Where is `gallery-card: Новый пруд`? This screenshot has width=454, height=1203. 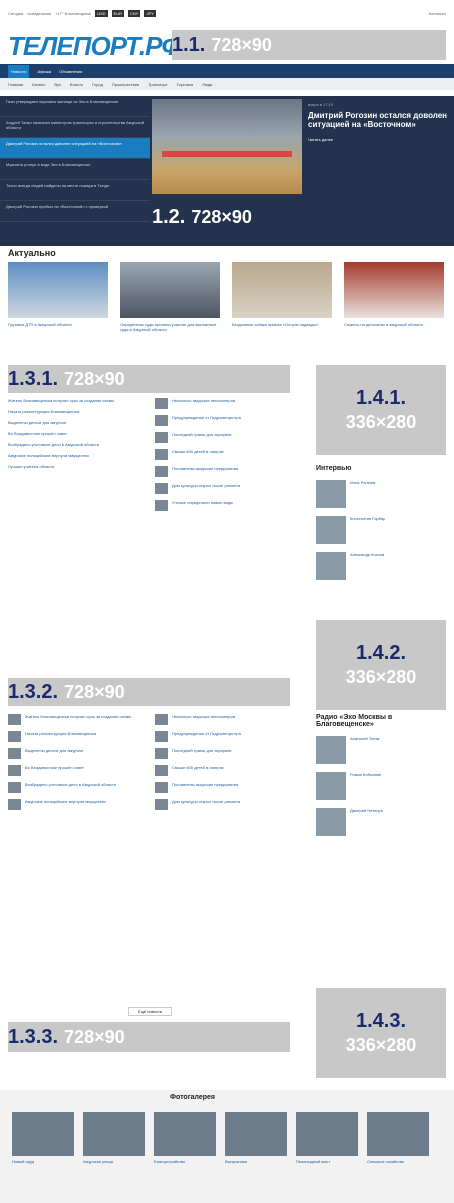
gallery-card: Новый пруд is located at coordinates (43, 1138).